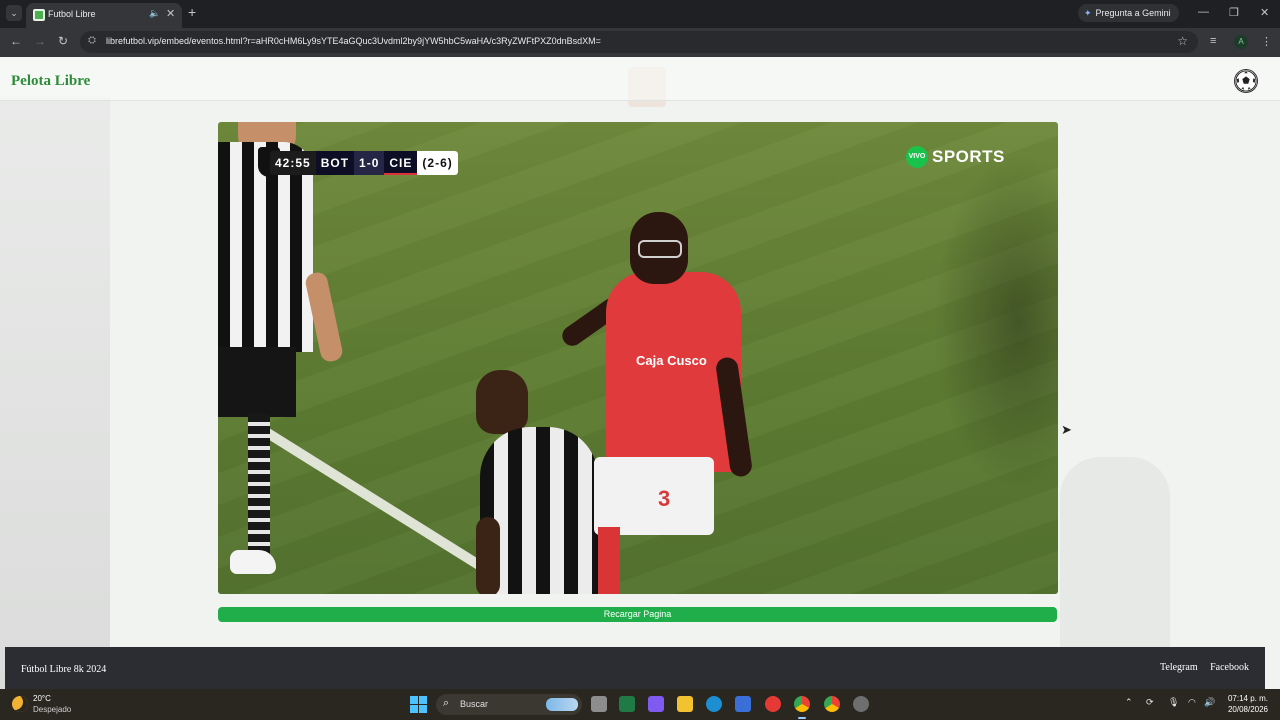 This screenshot has height=720, width=1280. Describe the element at coordinates (192, 12) in the screenshot. I see `new-tab-plus-icon: +` at that location.